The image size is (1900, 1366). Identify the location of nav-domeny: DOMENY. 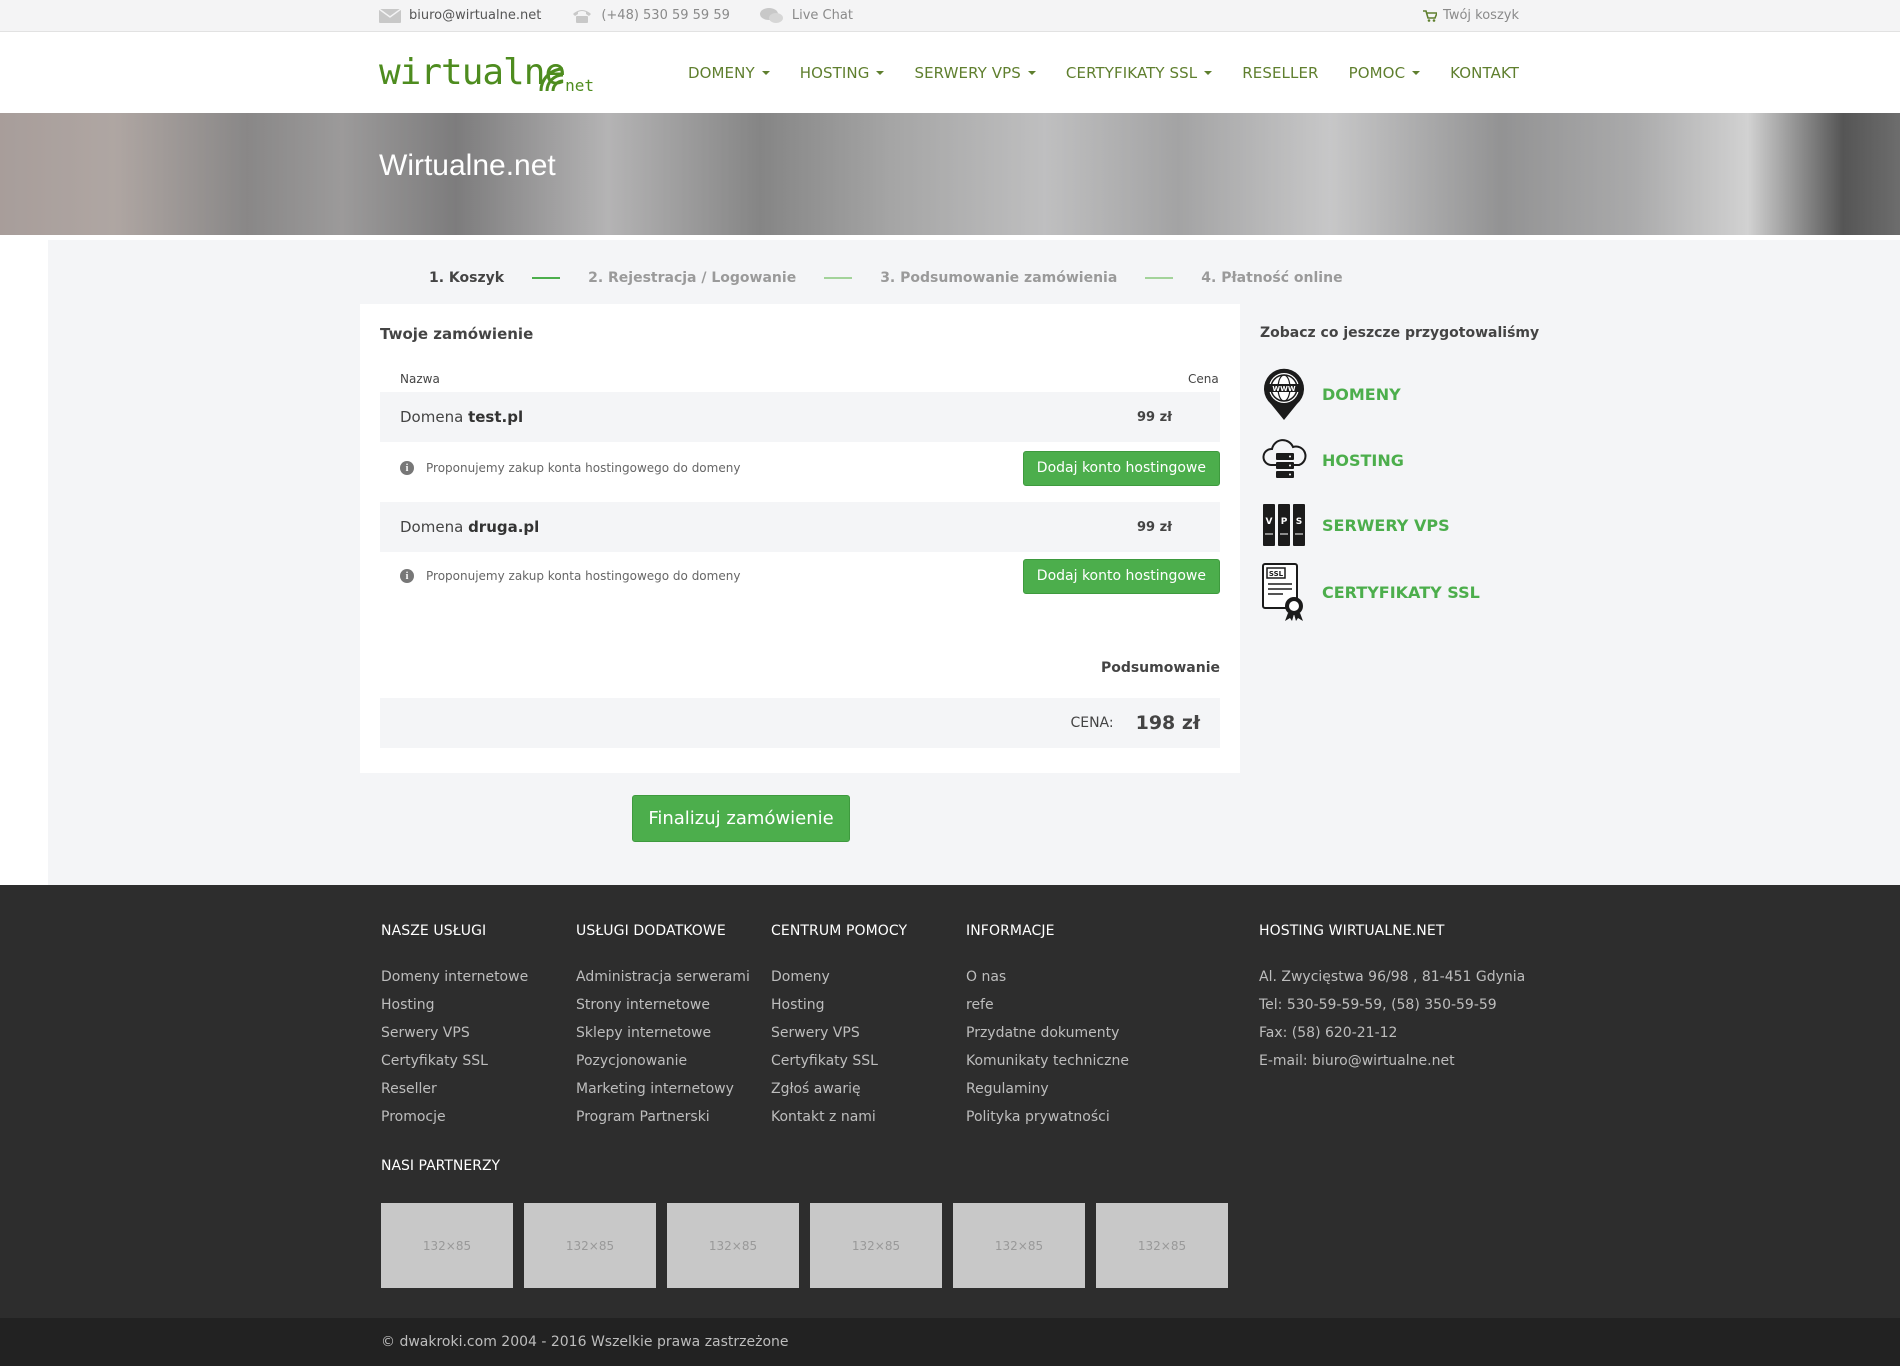
(729, 73).